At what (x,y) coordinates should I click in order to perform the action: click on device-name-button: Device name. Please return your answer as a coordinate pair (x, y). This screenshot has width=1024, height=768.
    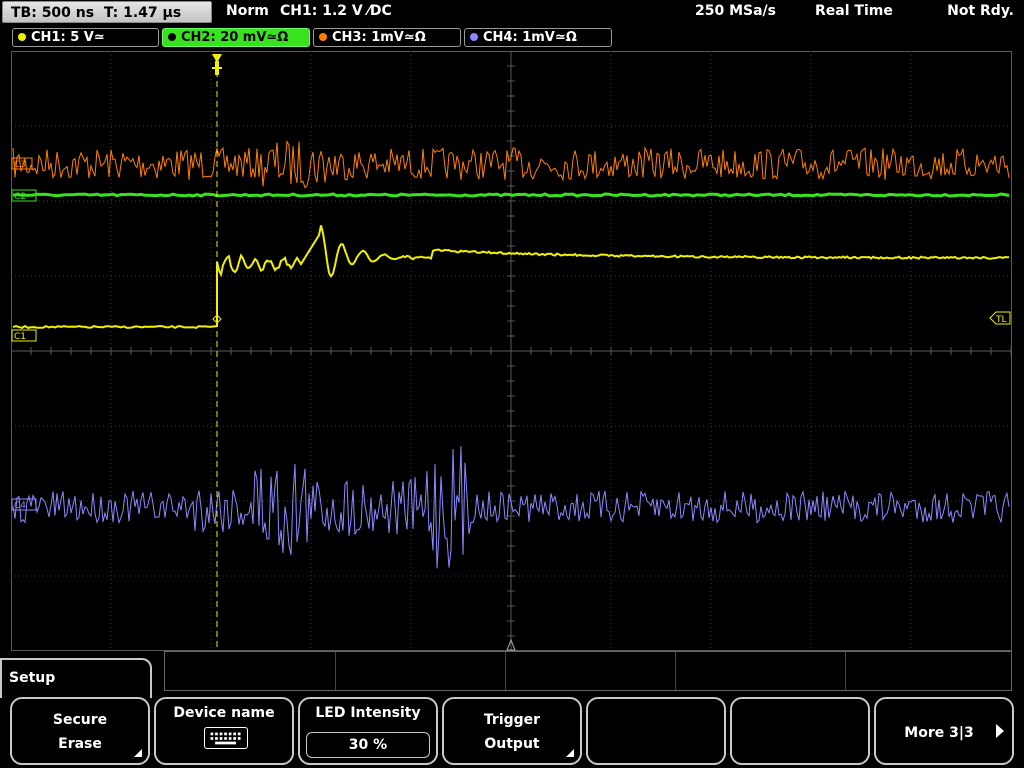
    Looking at the image, I should click on (224, 731).